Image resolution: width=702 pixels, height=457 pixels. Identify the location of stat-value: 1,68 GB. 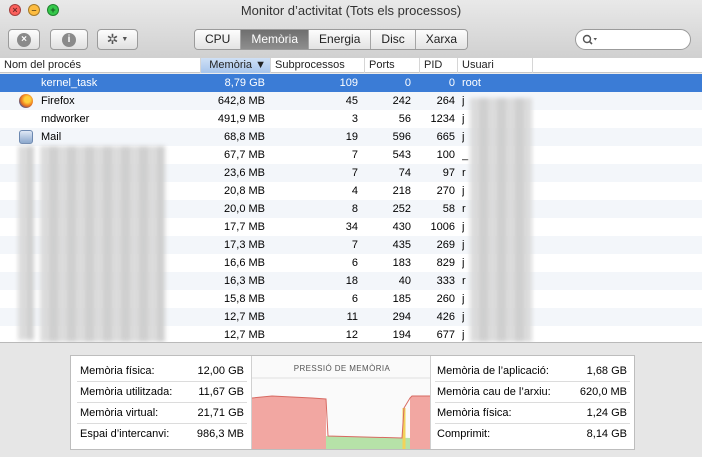
(606, 371).